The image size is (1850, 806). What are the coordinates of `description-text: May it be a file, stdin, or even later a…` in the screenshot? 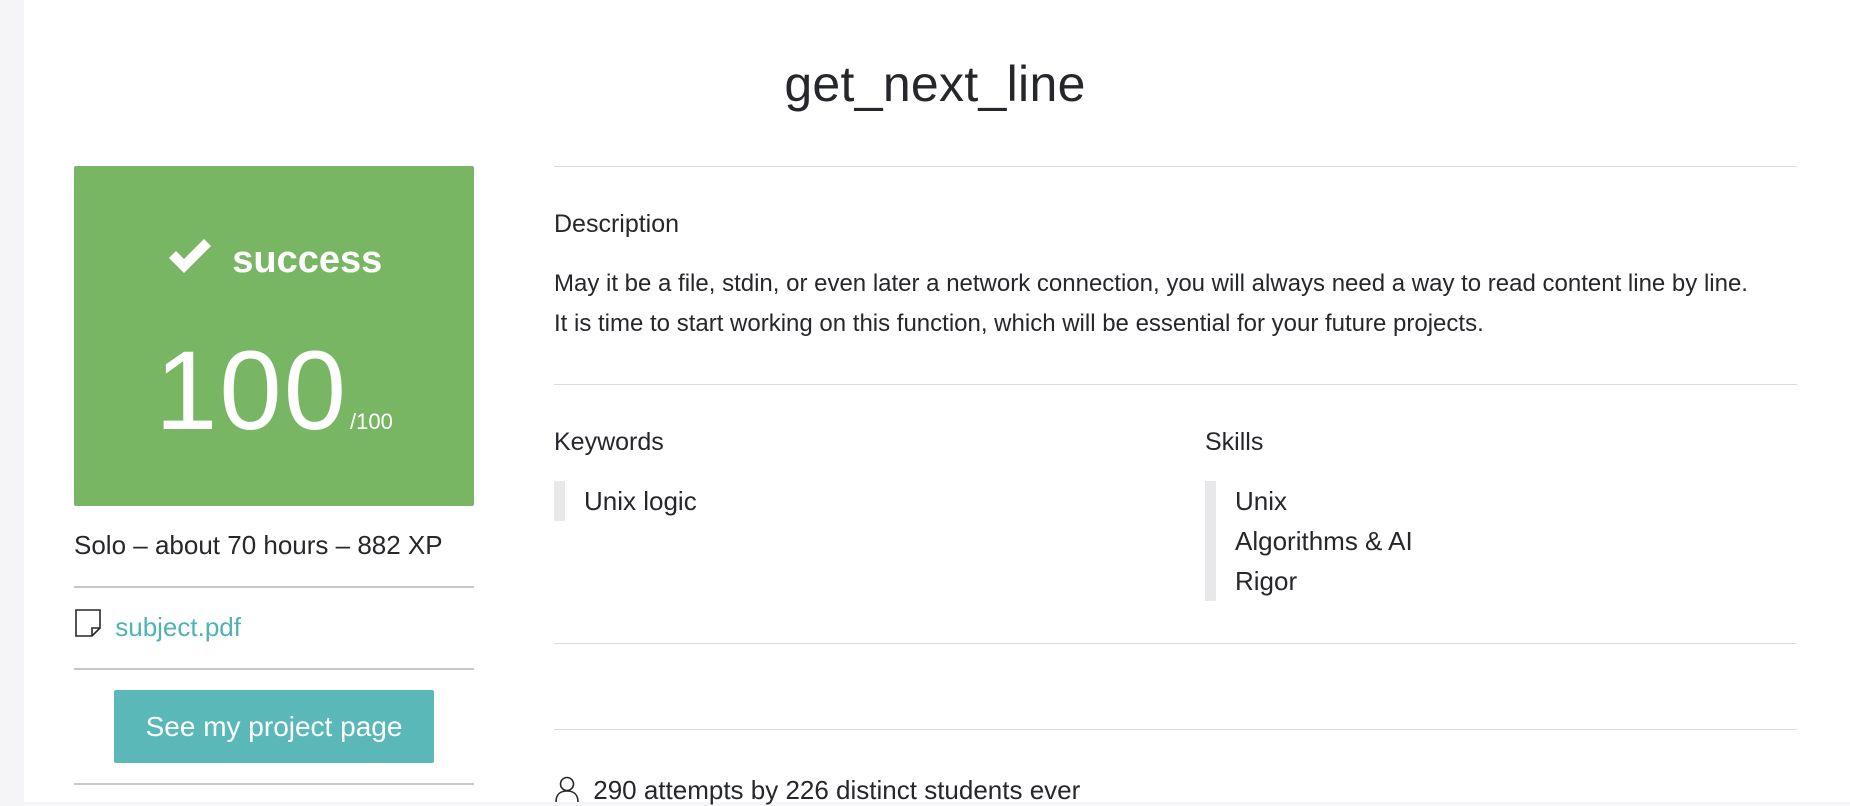 It's located at (1179, 304).